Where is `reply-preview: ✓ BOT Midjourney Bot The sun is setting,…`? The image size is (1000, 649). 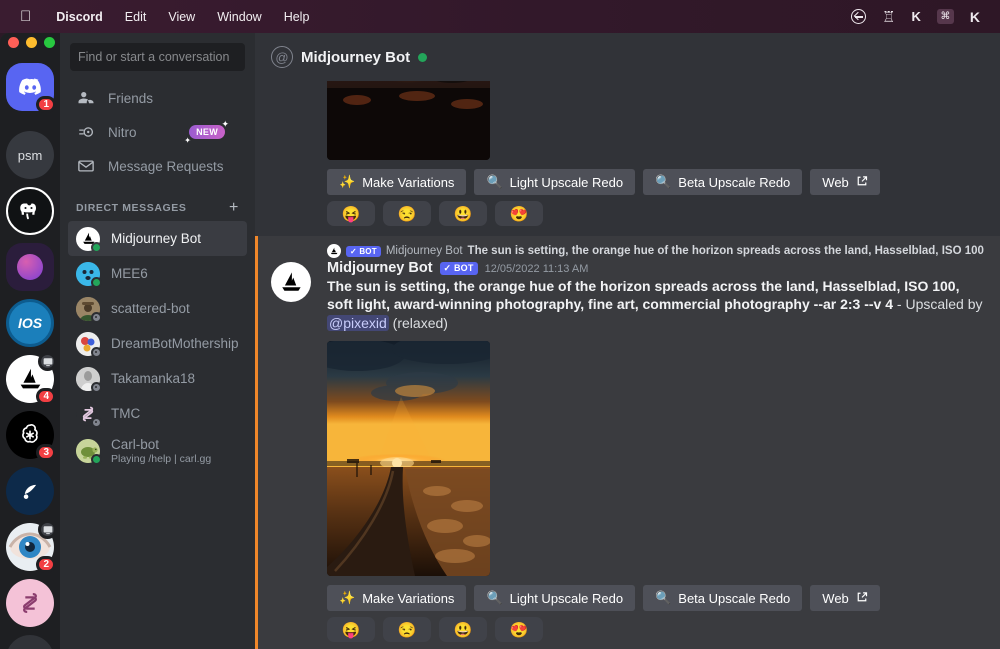 reply-preview: ✓ BOT Midjourney Bot The sun is setting,… is located at coordinates (655, 251).